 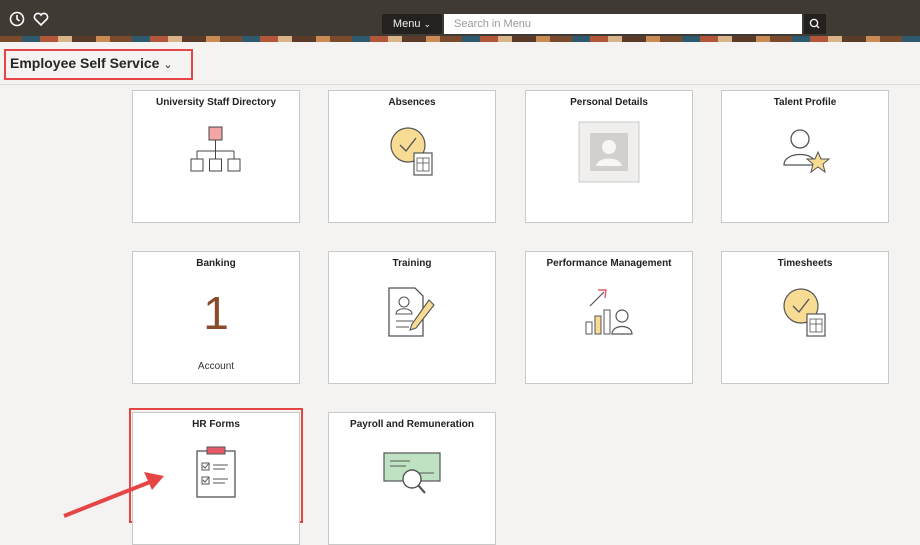 I want to click on menu-dropdown-button: Menu ⌄, so click(x=412, y=24).